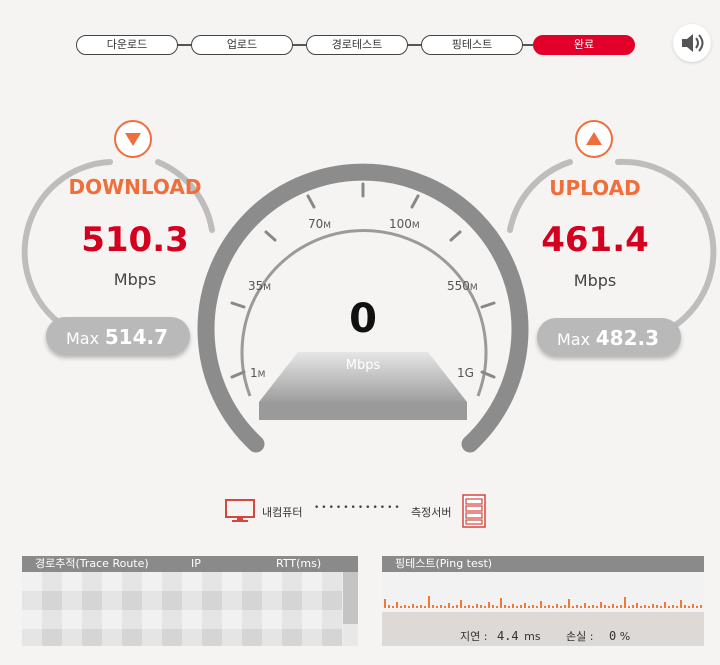 Image resolution: width=720 pixels, height=665 pixels. Describe the element at coordinates (182, 609) in the screenshot. I see `trace-route-rows` at that location.